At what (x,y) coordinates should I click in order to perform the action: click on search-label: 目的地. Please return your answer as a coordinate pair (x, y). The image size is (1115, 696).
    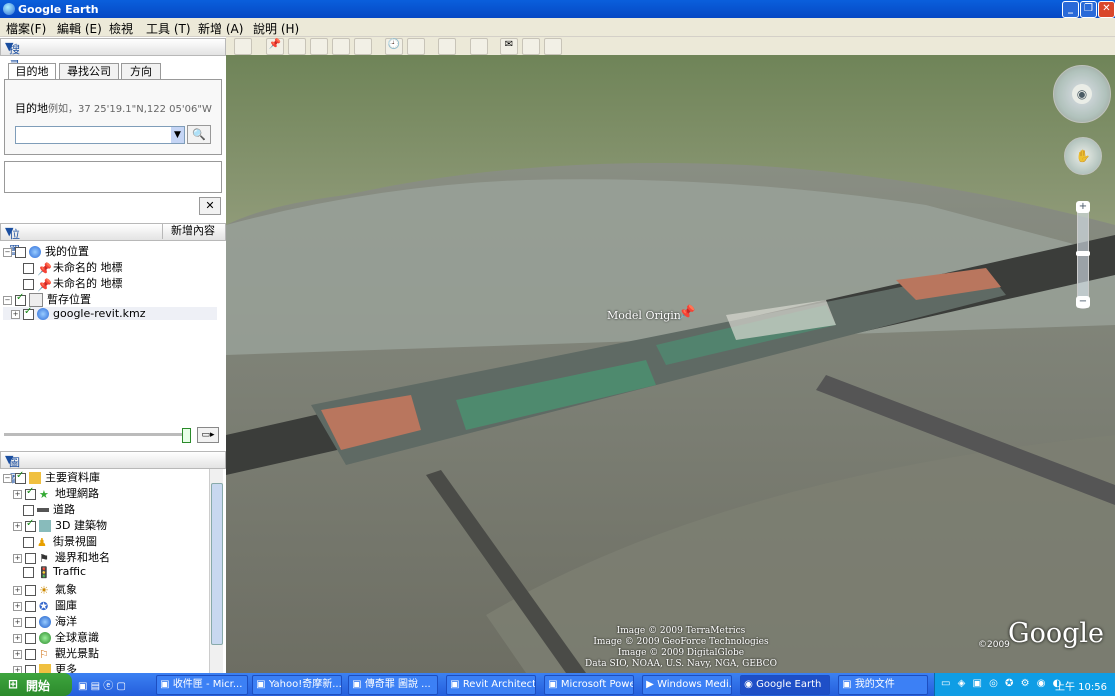
    Looking at the image, I should click on (31, 108).